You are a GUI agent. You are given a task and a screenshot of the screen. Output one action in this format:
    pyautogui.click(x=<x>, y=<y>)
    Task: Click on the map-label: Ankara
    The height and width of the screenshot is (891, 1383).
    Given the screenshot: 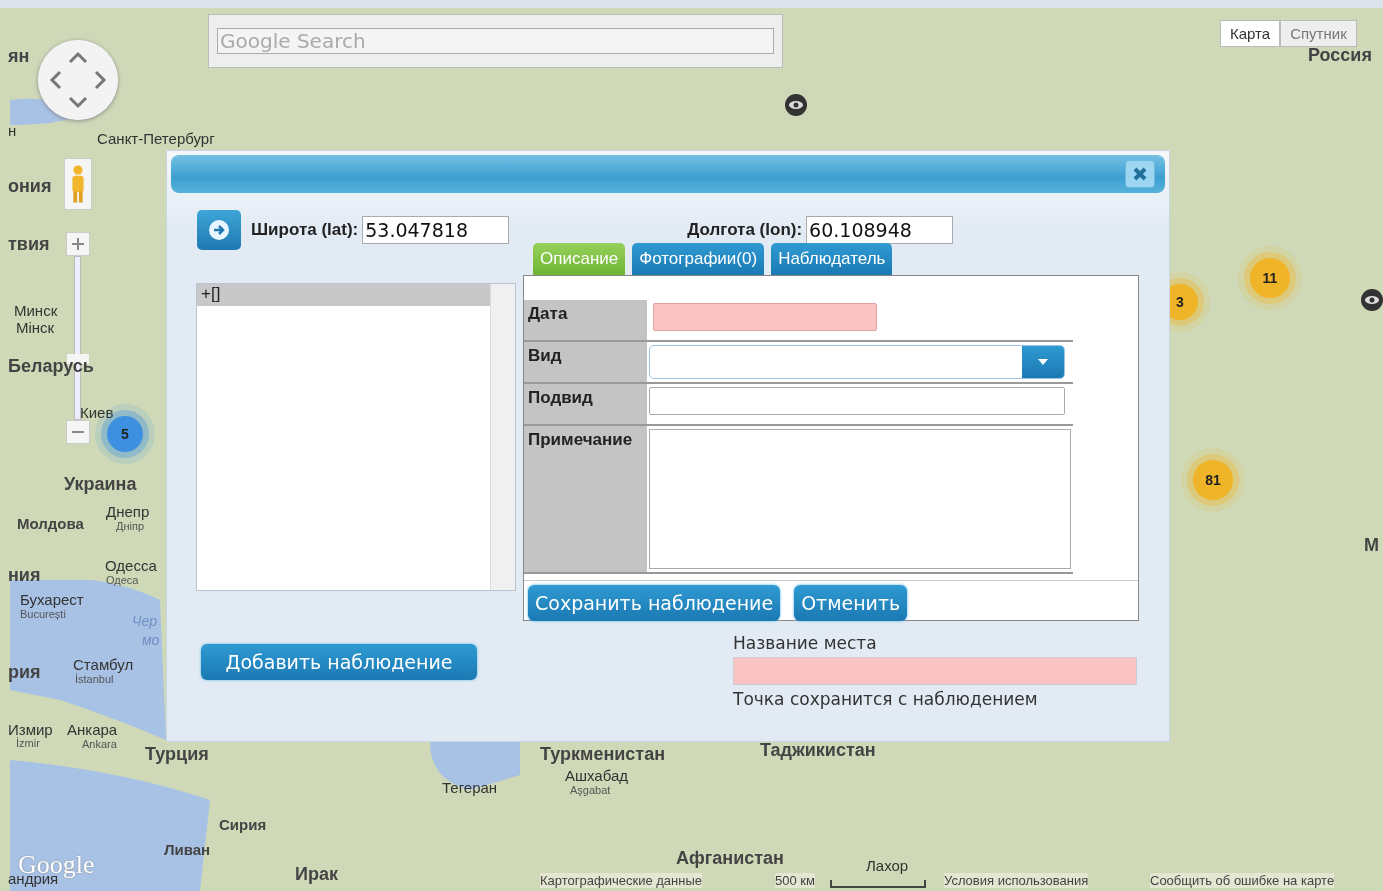 What is the action you would take?
    pyautogui.click(x=99, y=744)
    